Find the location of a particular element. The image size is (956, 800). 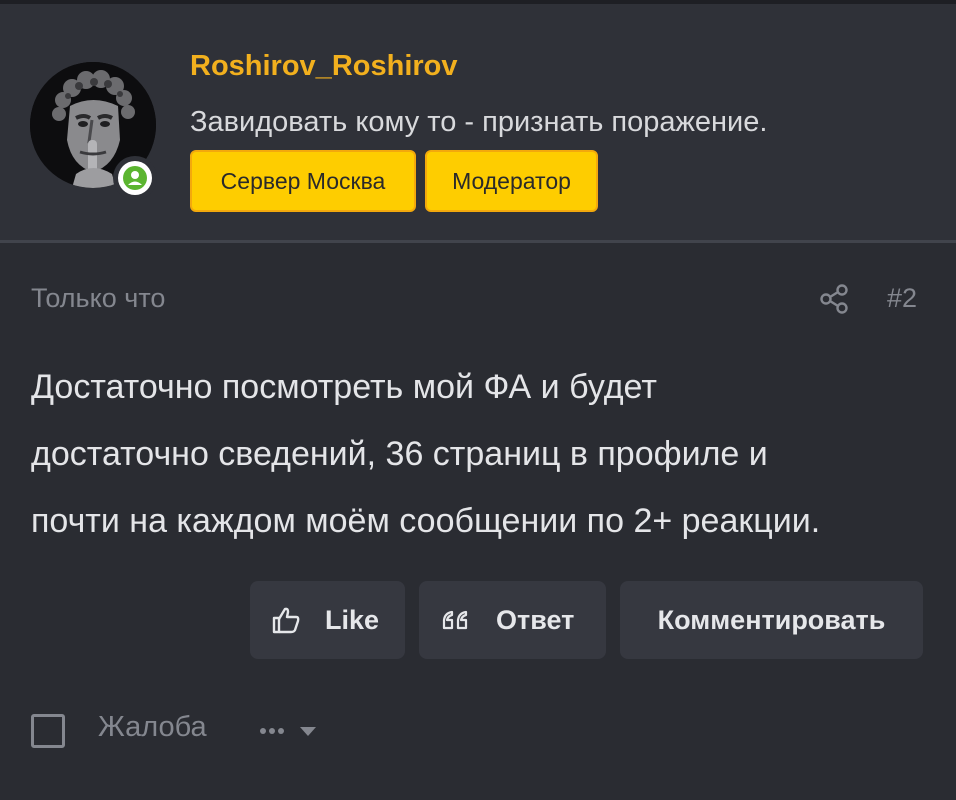

quote-icon is located at coordinates (455, 620).